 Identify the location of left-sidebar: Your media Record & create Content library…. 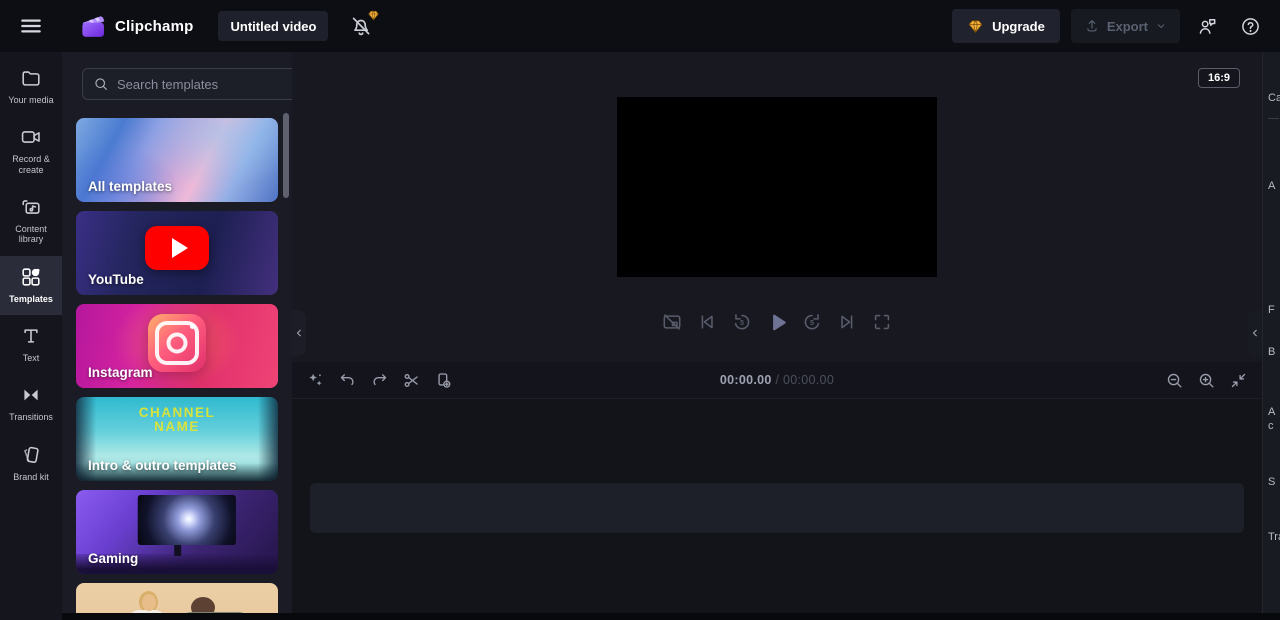
(31, 336).